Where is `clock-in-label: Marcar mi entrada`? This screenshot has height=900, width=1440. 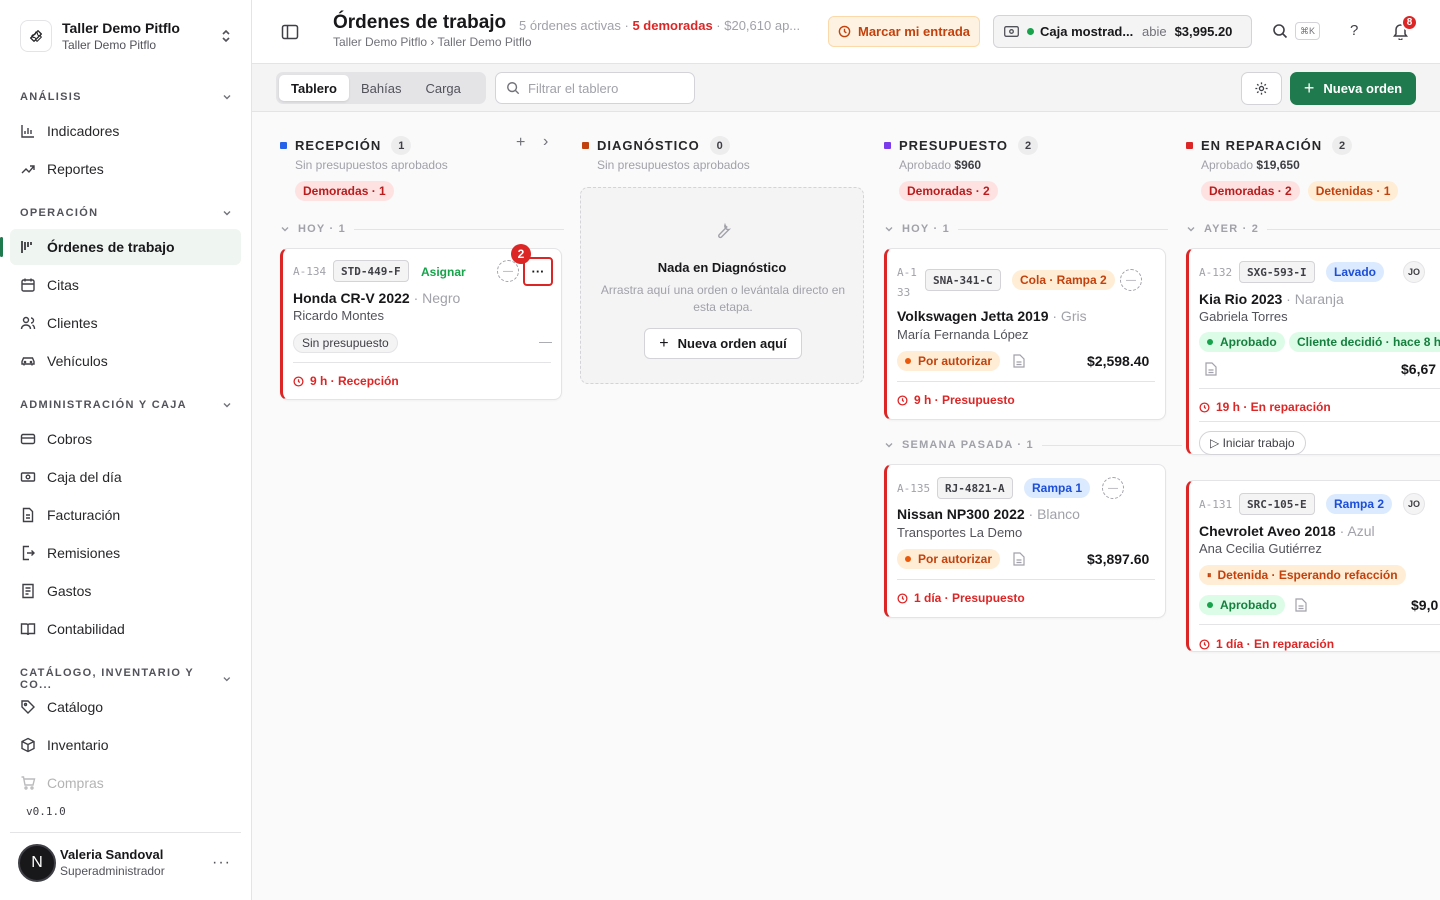 clock-in-label: Marcar mi entrada is located at coordinates (914, 31).